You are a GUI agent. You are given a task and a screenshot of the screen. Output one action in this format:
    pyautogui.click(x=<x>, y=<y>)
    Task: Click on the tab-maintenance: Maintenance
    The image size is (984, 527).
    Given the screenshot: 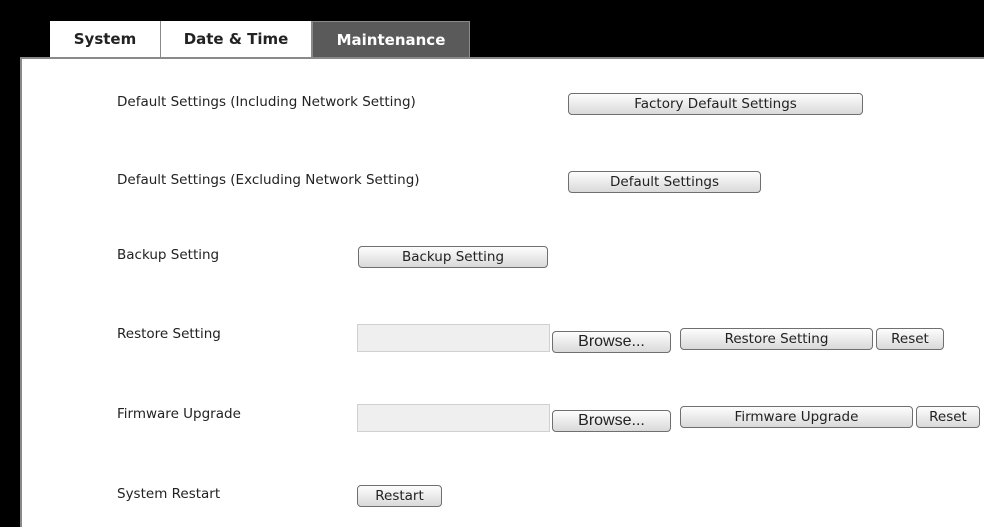 What is the action you would take?
    pyautogui.click(x=391, y=39)
    